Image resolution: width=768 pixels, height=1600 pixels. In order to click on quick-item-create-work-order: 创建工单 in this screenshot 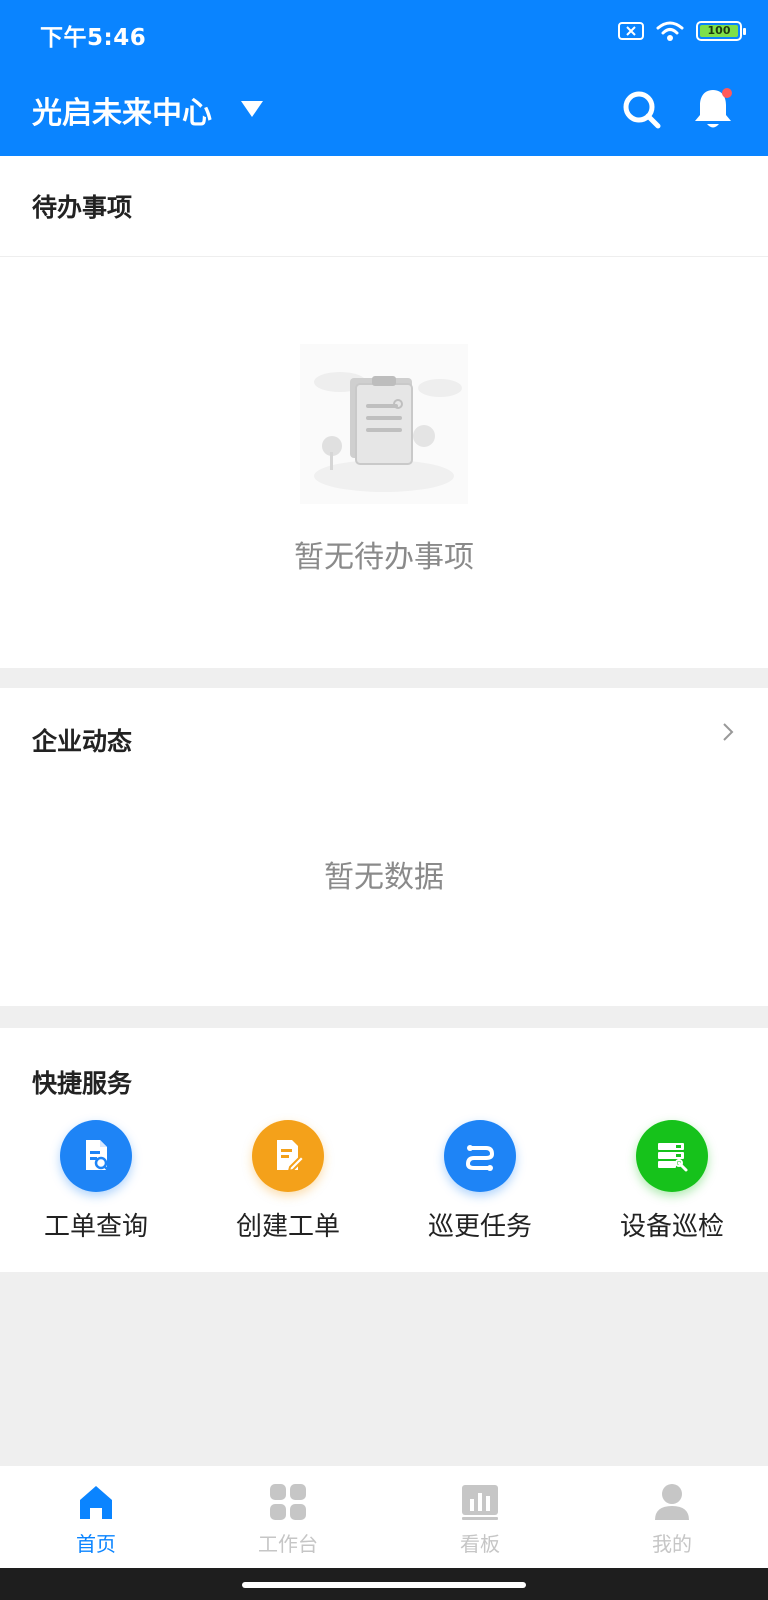, I will do `click(288, 1181)`.